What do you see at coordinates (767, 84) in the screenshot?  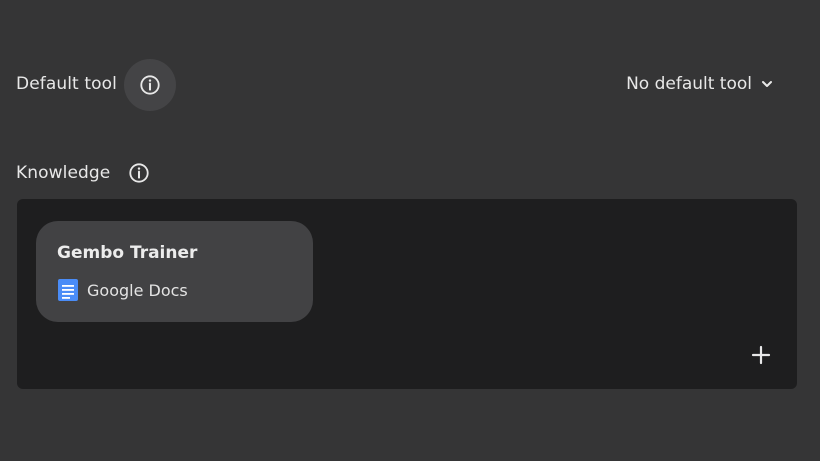 I see `chevron-down-icon` at bounding box center [767, 84].